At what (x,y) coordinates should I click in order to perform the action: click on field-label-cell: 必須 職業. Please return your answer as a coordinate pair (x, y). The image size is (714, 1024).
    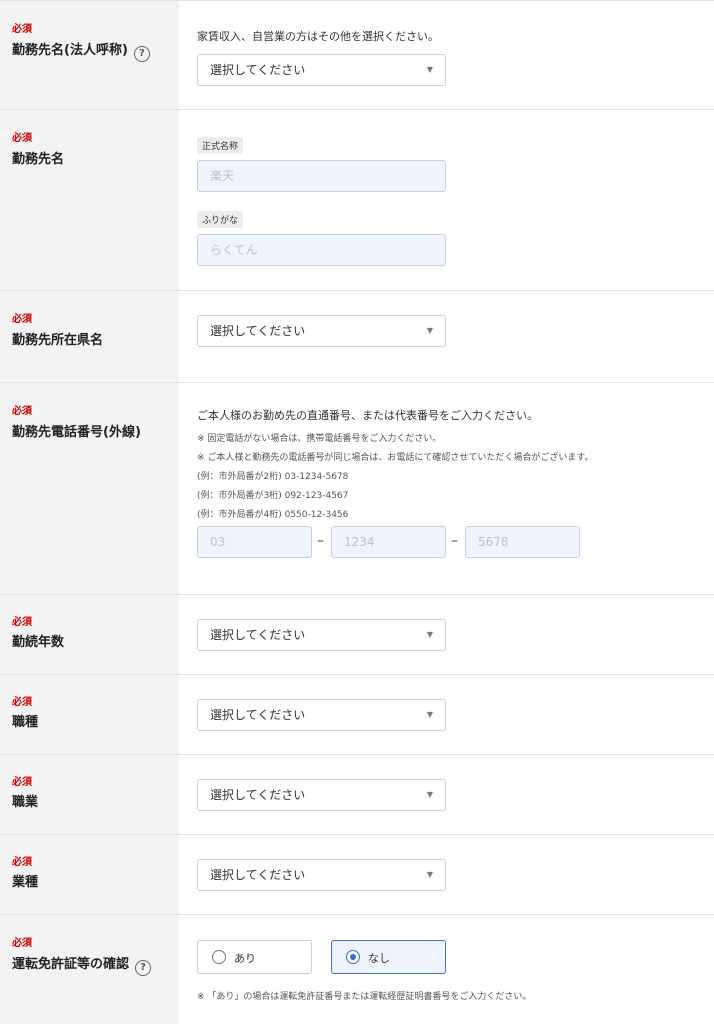
    Looking at the image, I should click on (89, 794).